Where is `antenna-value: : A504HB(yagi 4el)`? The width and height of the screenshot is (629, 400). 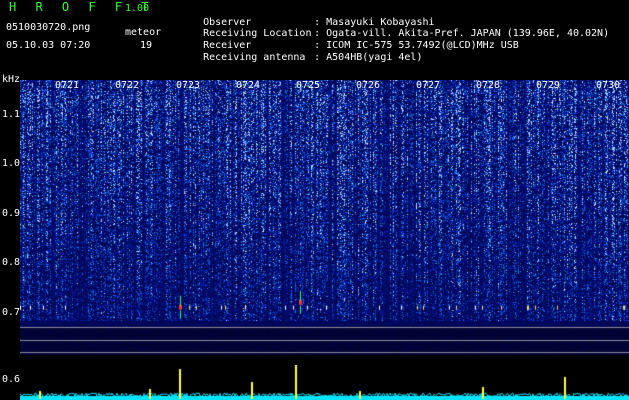
antenna-value: : A504HB(yagi 4el) is located at coordinates (368, 57).